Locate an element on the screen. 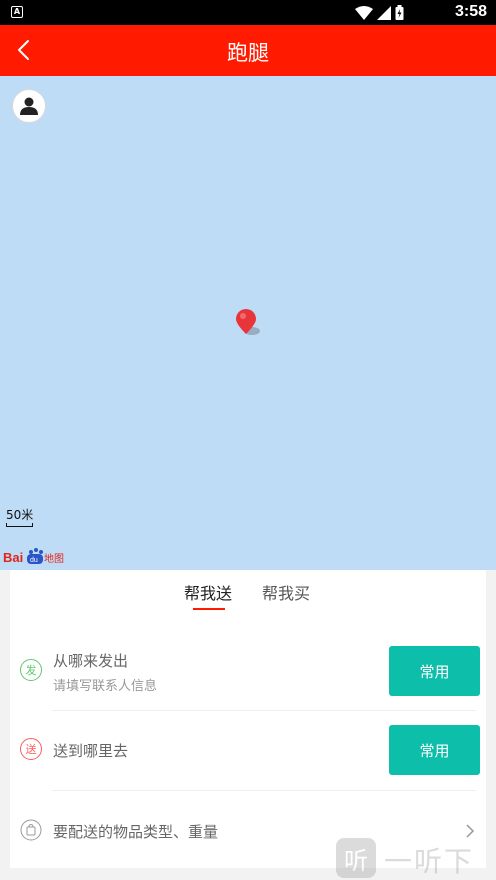  page-title: 跑腿 is located at coordinates (248, 53).